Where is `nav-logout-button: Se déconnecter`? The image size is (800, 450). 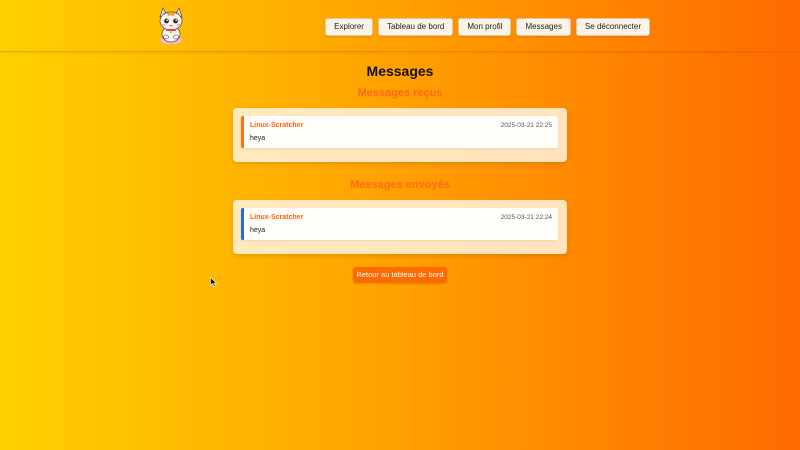 nav-logout-button: Se déconnecter is located at coordinates (612, 27).